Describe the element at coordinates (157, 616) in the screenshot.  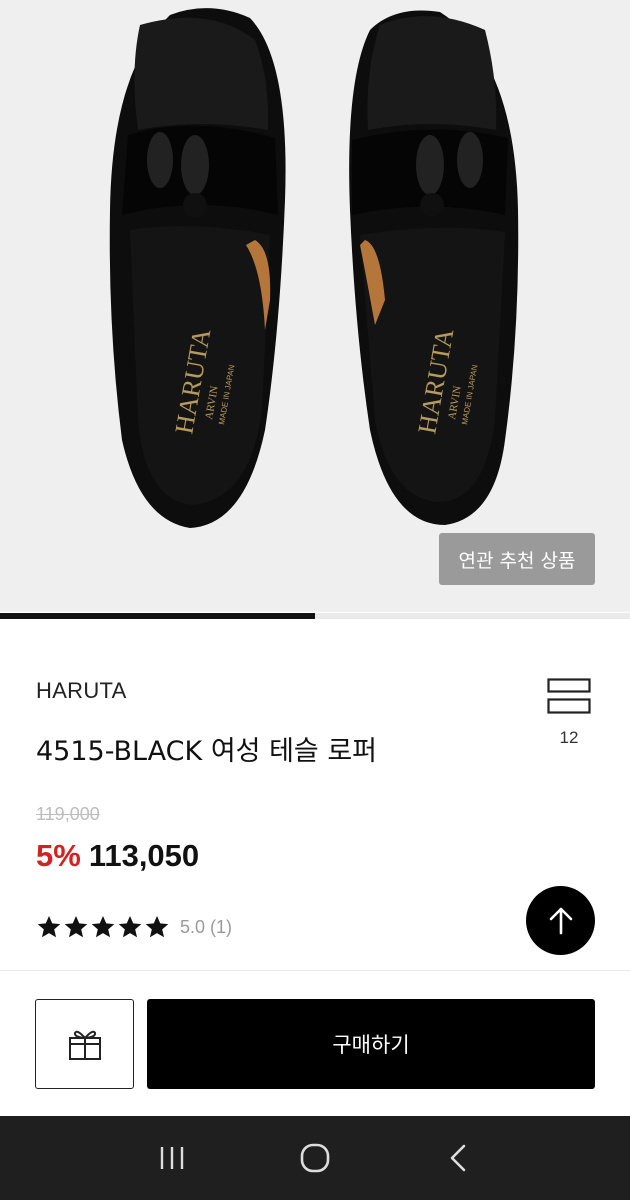
I see `carousel-progress-fill` at that location.